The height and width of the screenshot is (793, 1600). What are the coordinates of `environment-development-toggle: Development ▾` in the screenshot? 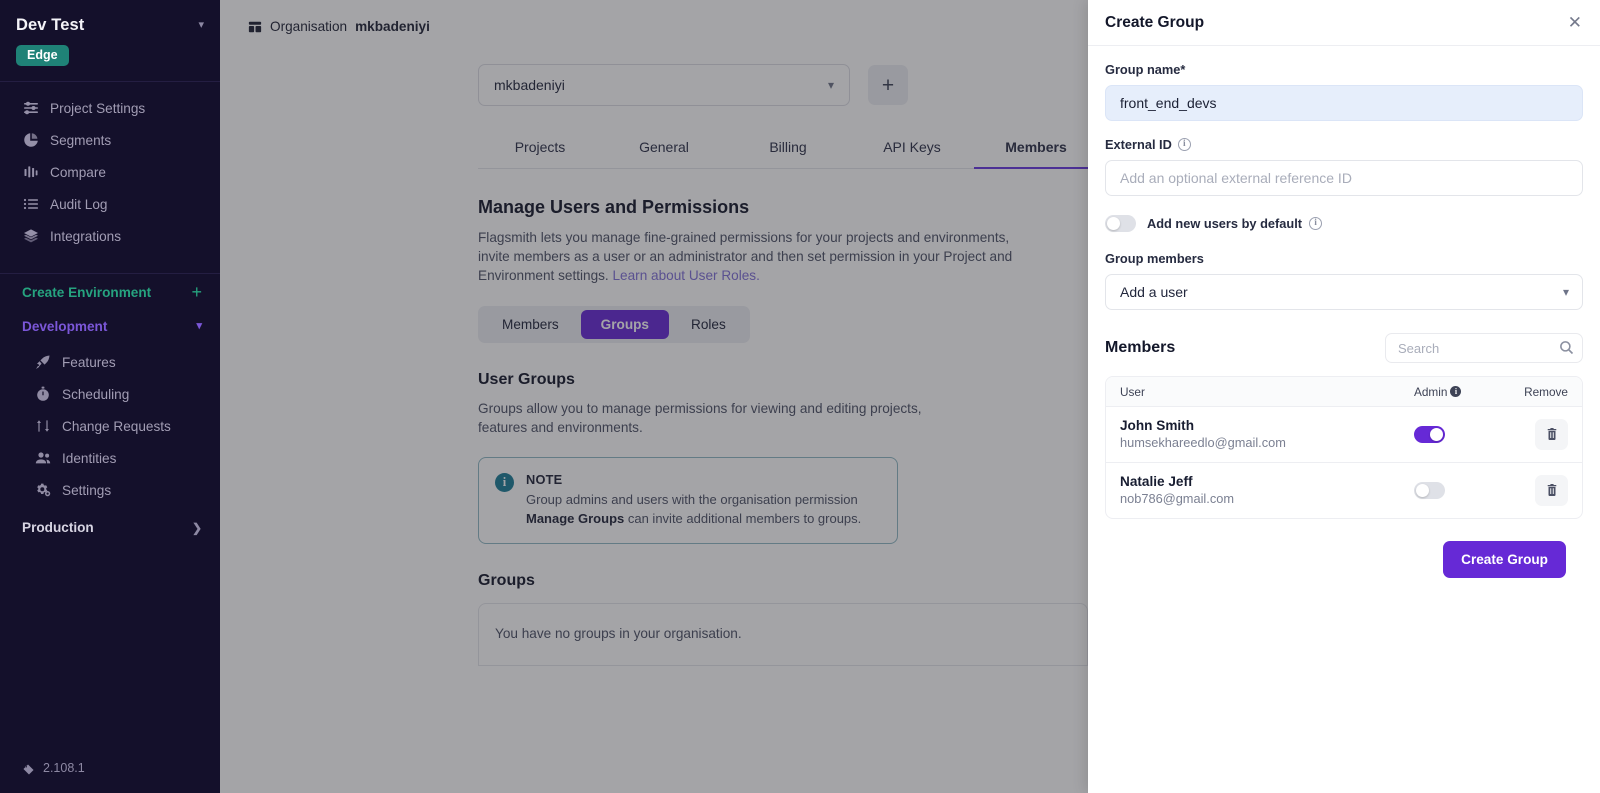 It's located at (110, 326).